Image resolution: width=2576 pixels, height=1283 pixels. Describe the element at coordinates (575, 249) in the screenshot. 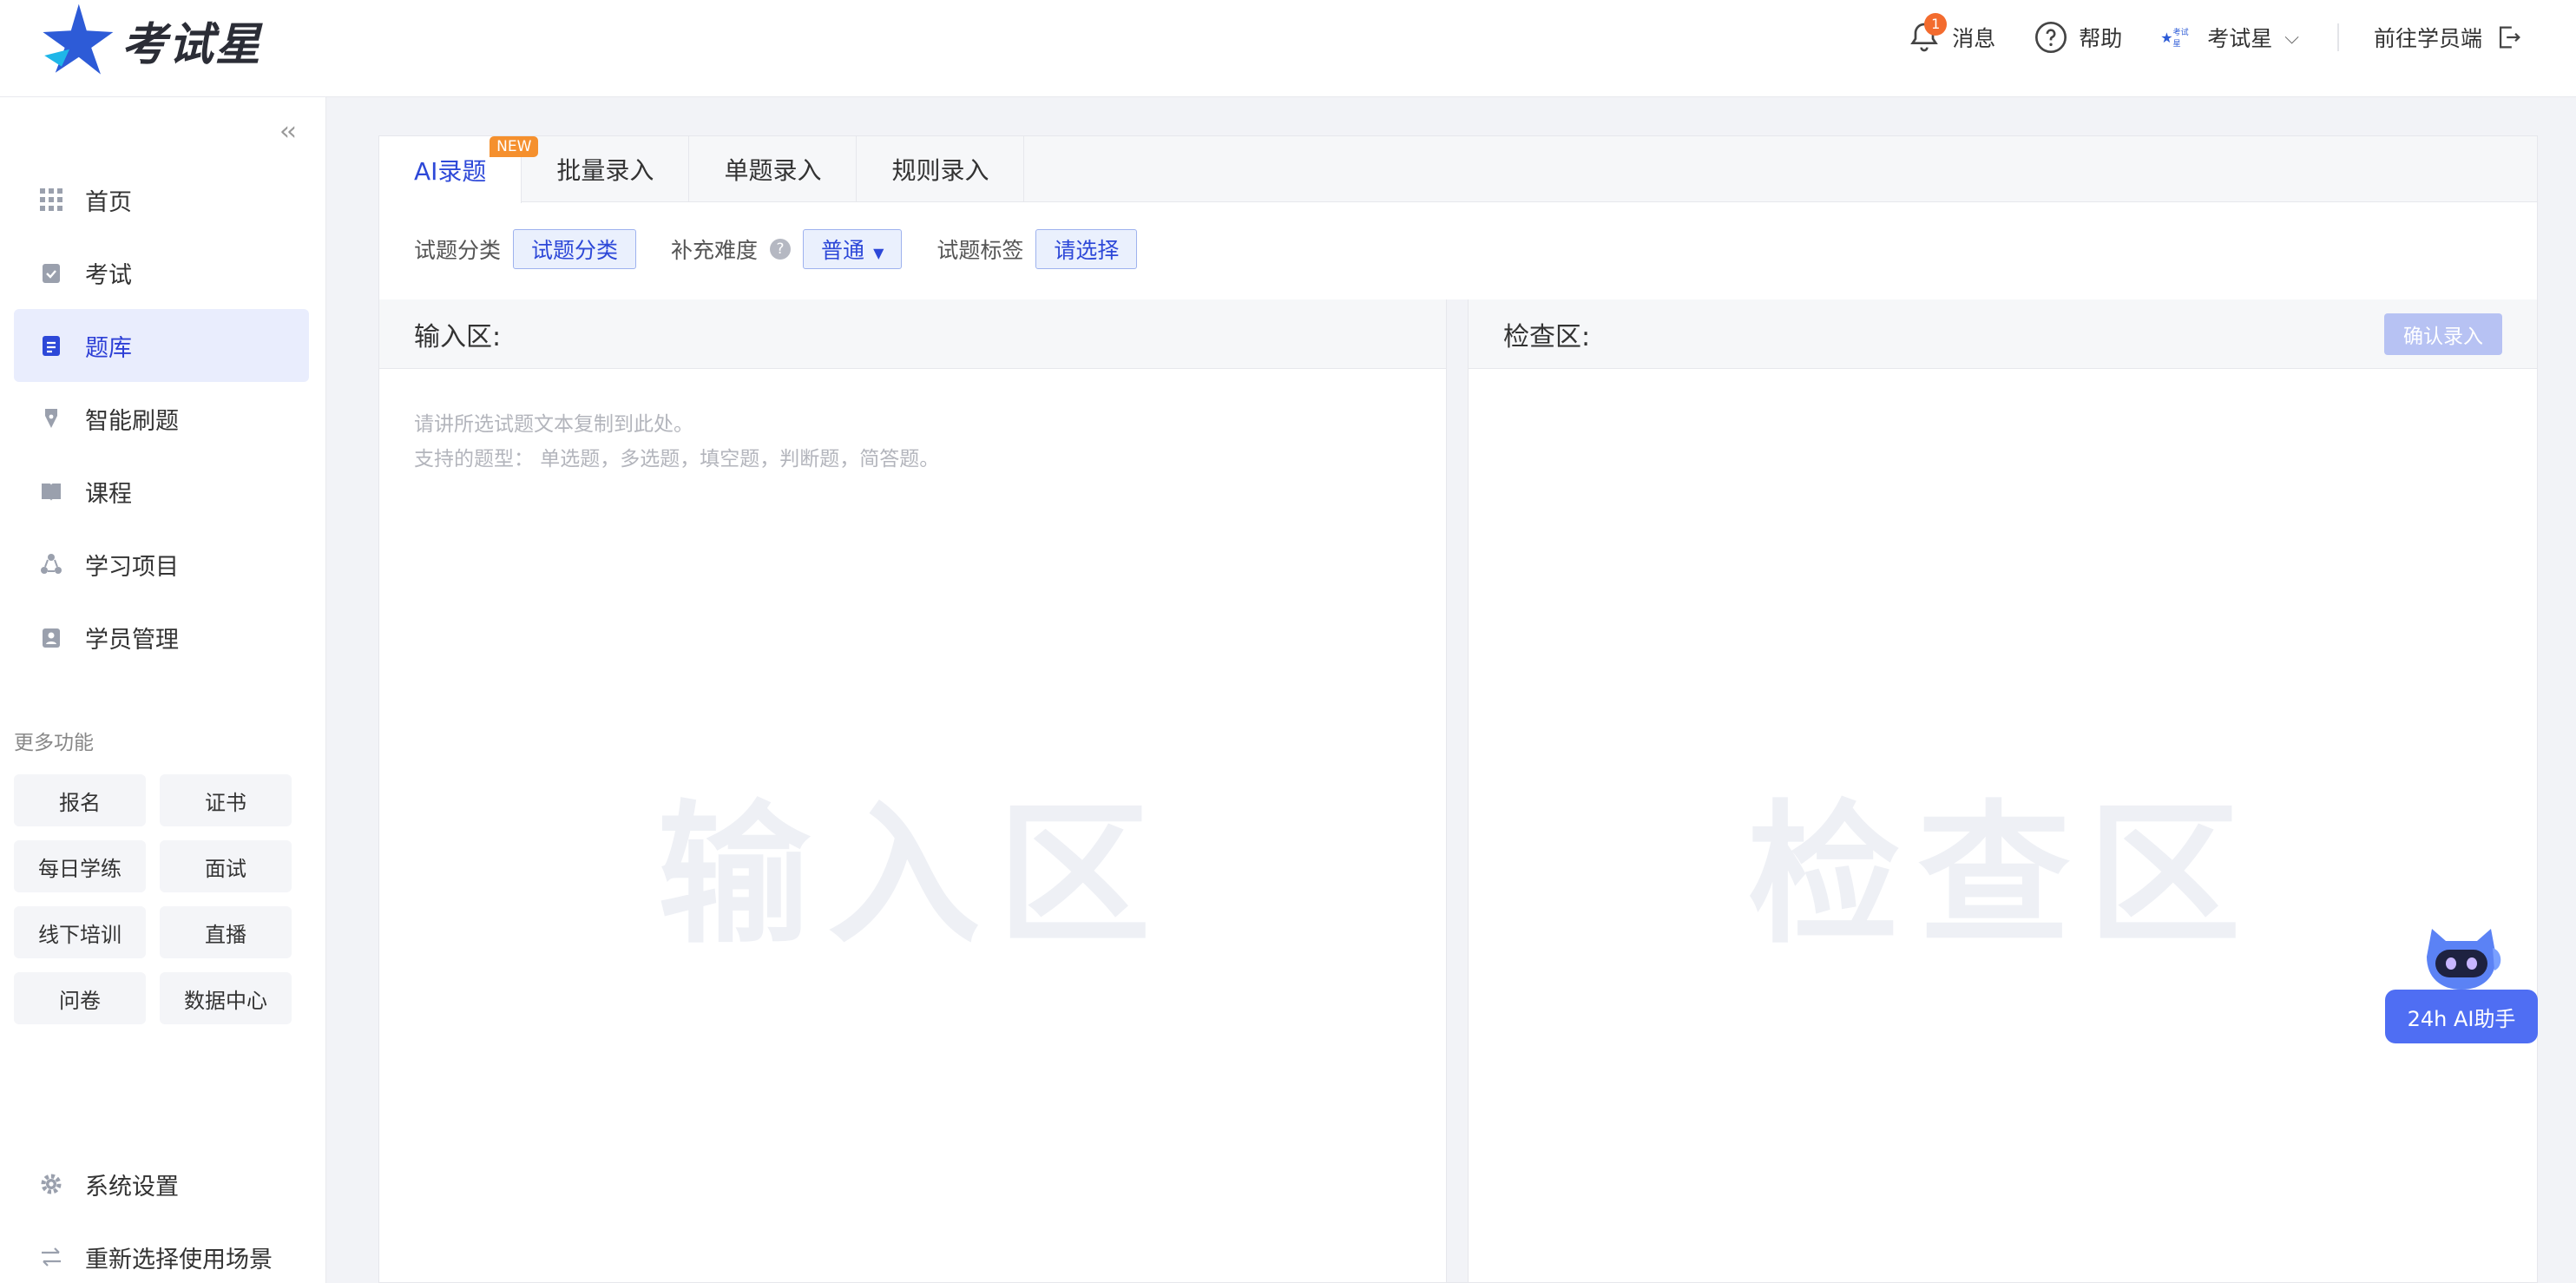

I see `category-select: 试题分类` at that location.